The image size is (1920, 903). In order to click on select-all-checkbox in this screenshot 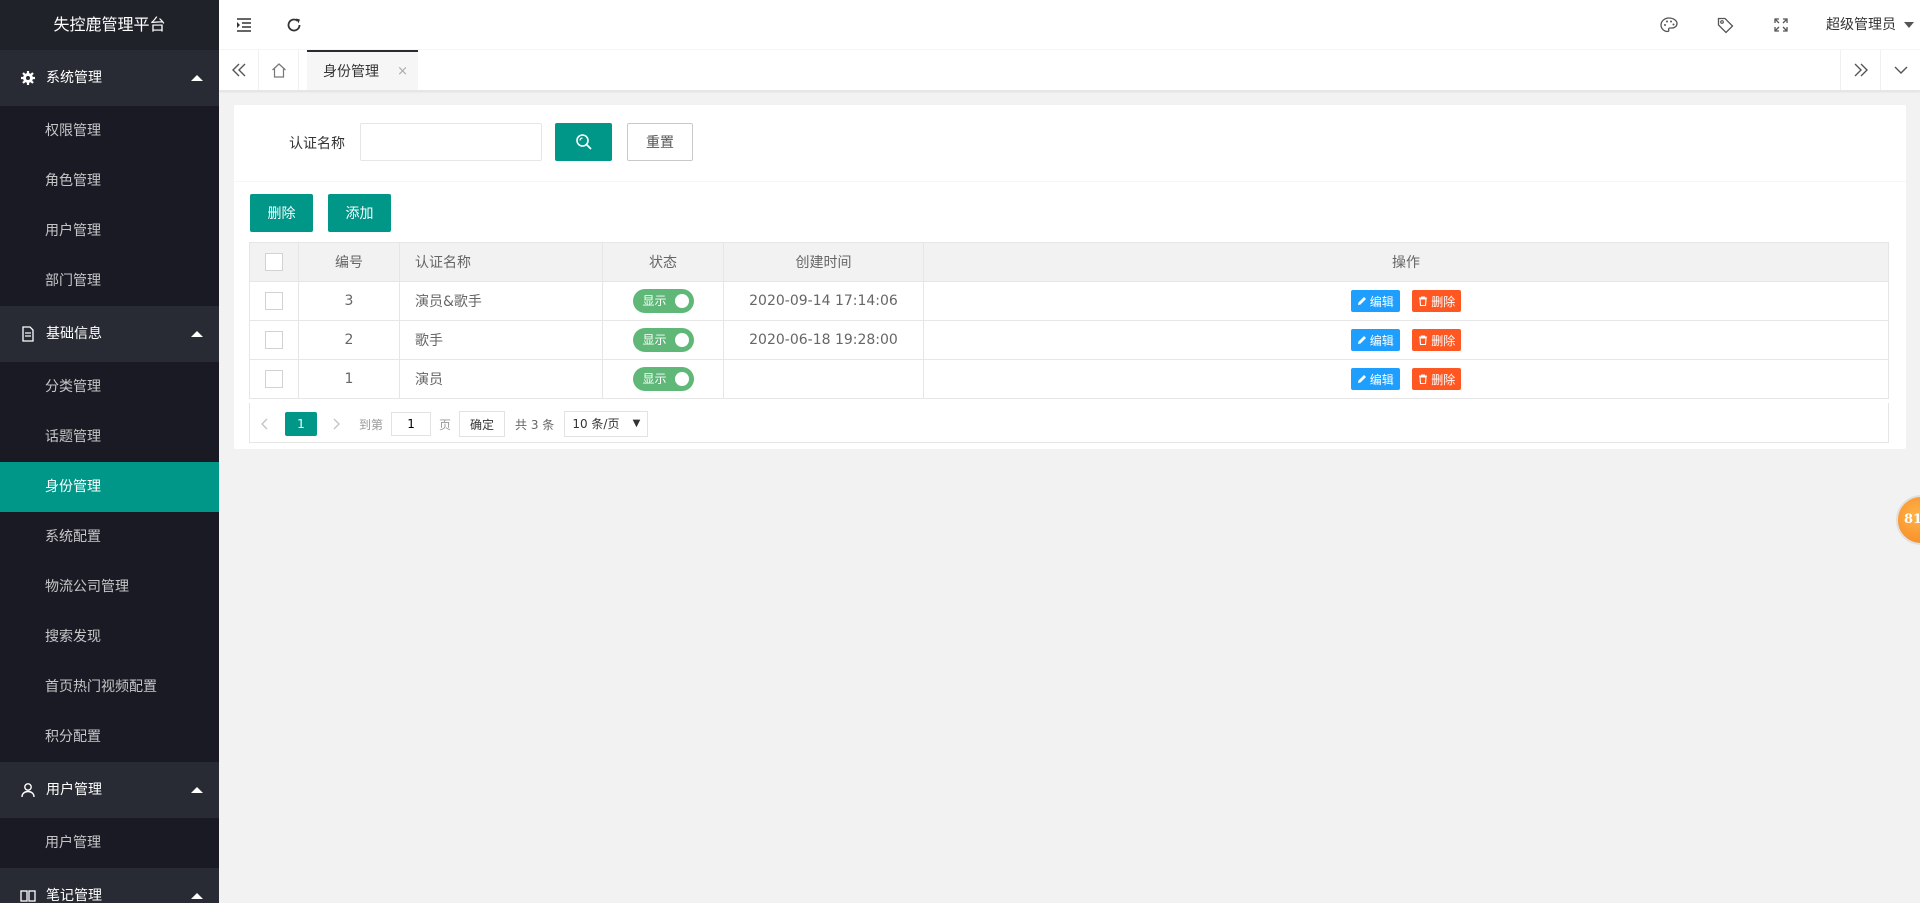, I will do `click(274, 262)`.